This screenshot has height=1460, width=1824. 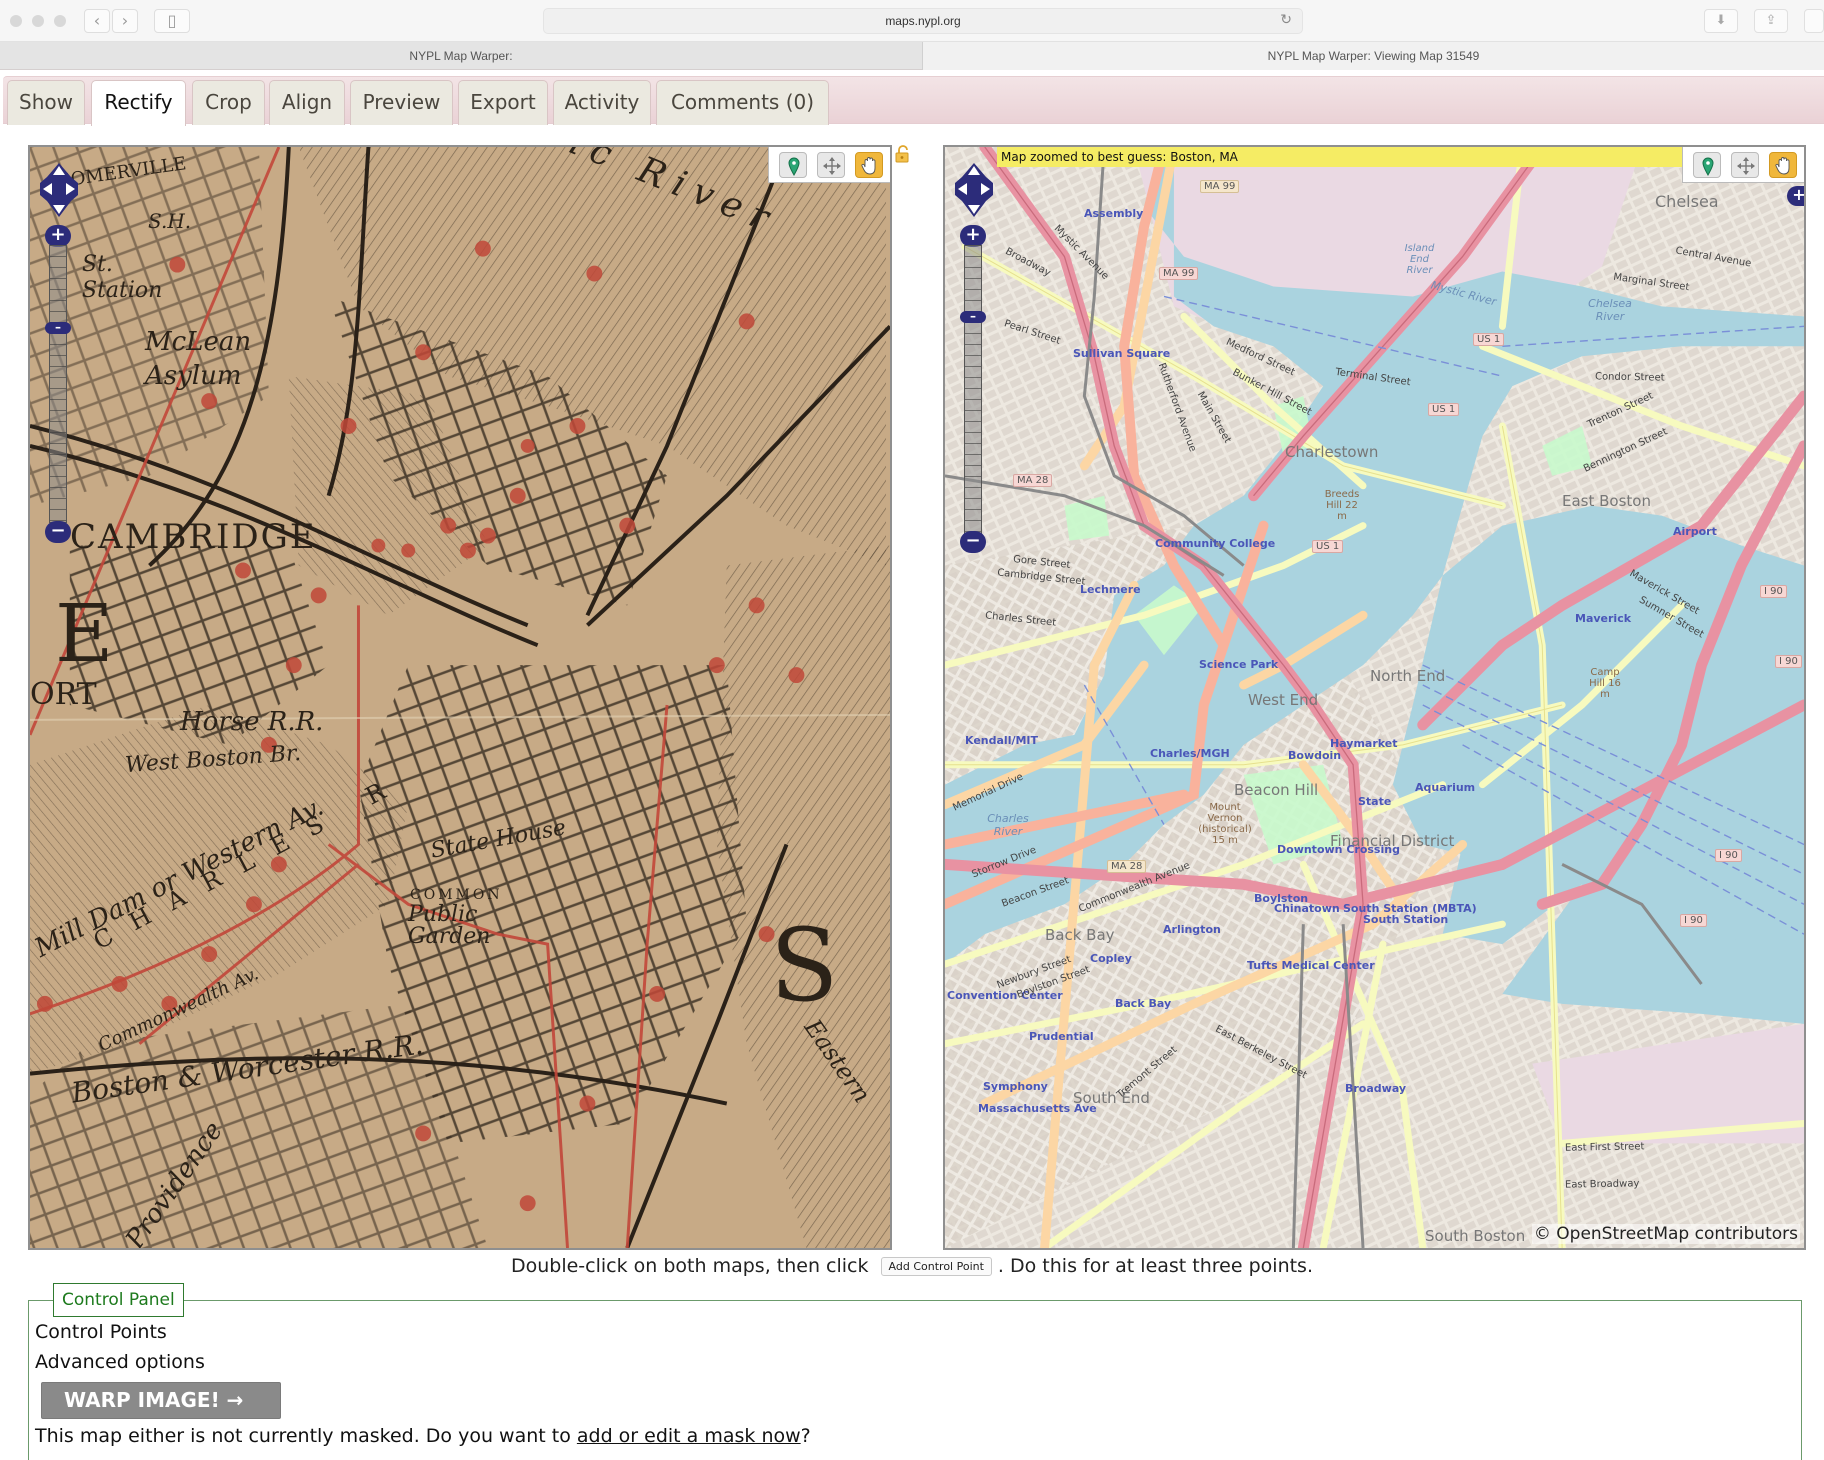 I want to click on map-tool-panel, so click(x=829, y=165).